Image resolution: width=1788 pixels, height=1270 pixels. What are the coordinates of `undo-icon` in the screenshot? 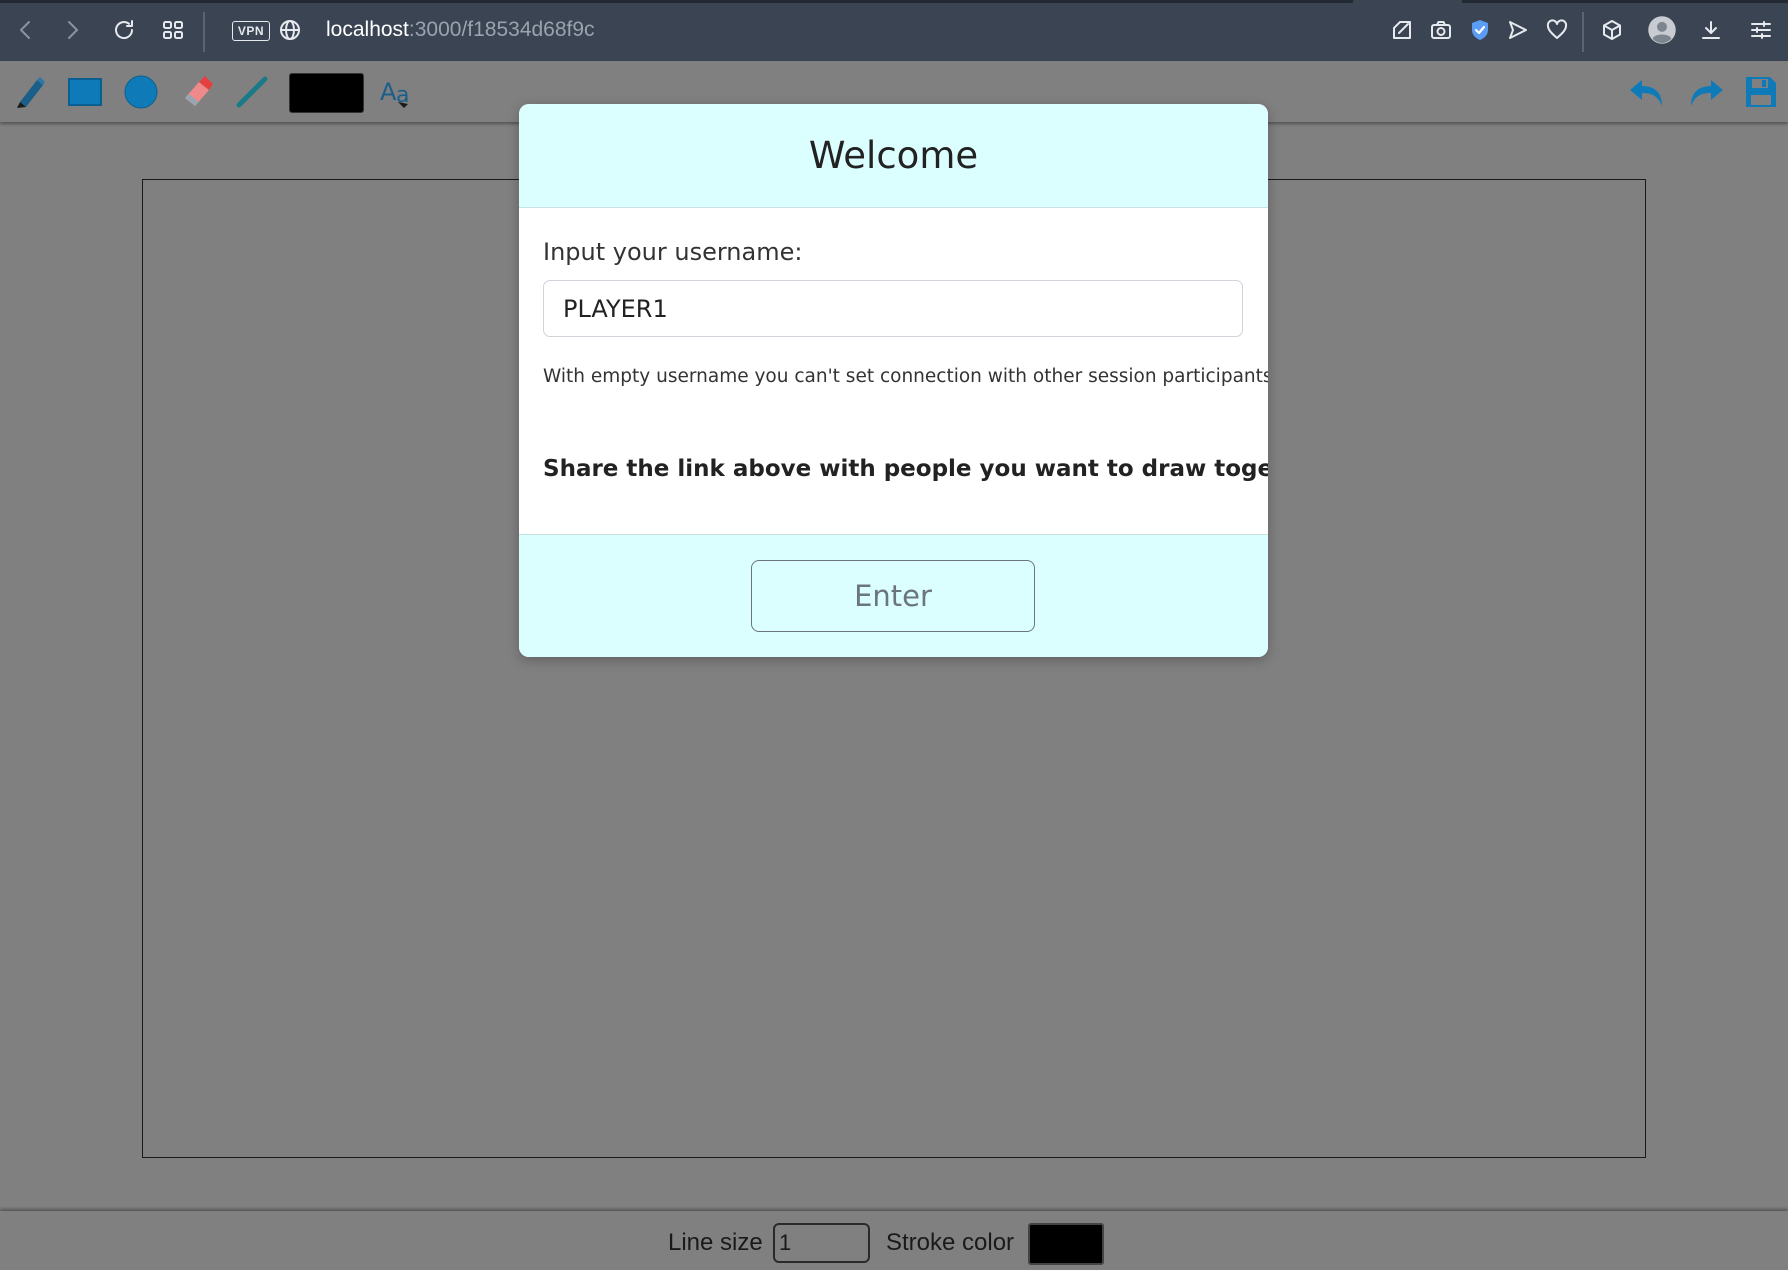 It's located at (1648, 92).